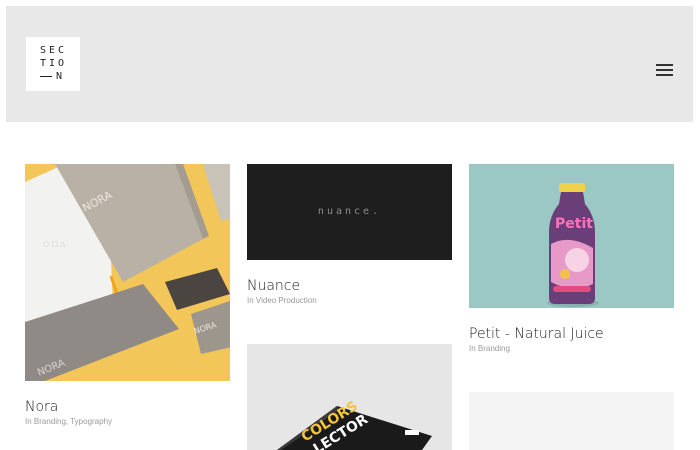  I want to click on placeholder-thumbnail, so click(571, 421).